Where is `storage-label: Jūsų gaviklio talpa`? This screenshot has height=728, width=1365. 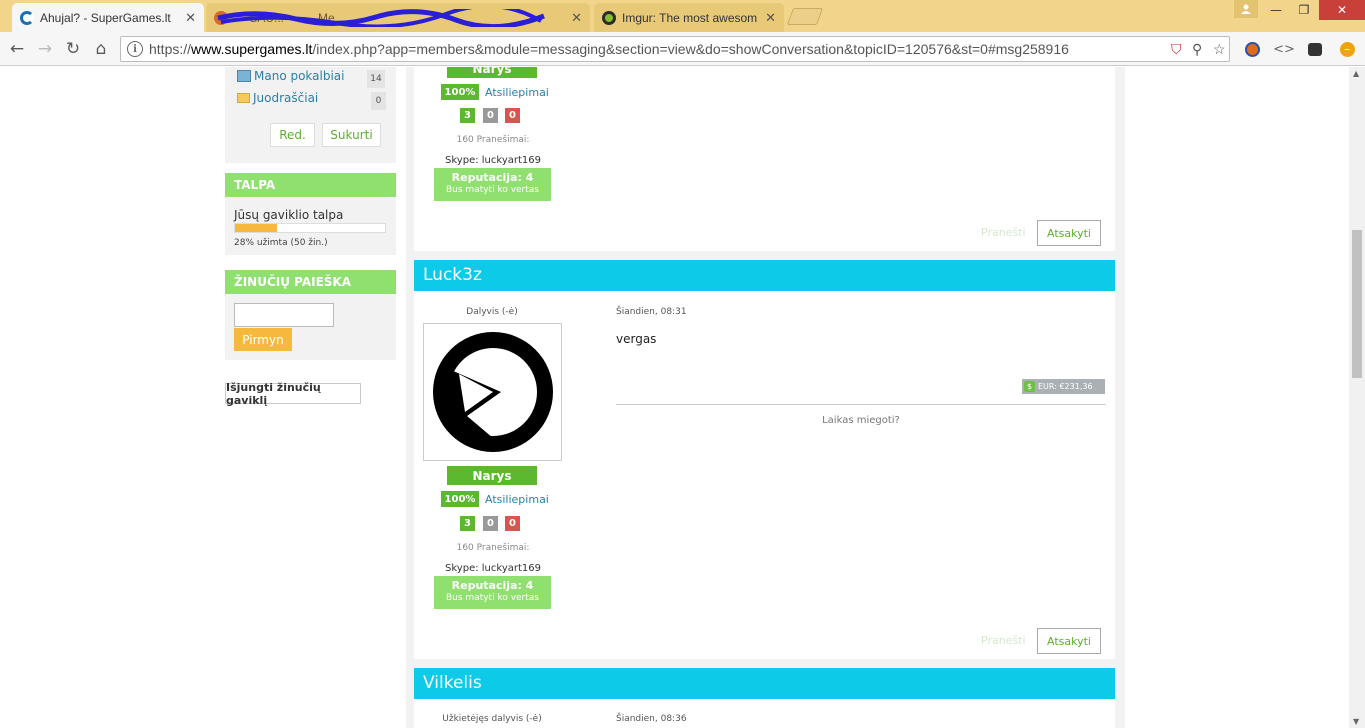
storage-label: Jūsų gaviklio talpa is located at coordinates (289, 215).